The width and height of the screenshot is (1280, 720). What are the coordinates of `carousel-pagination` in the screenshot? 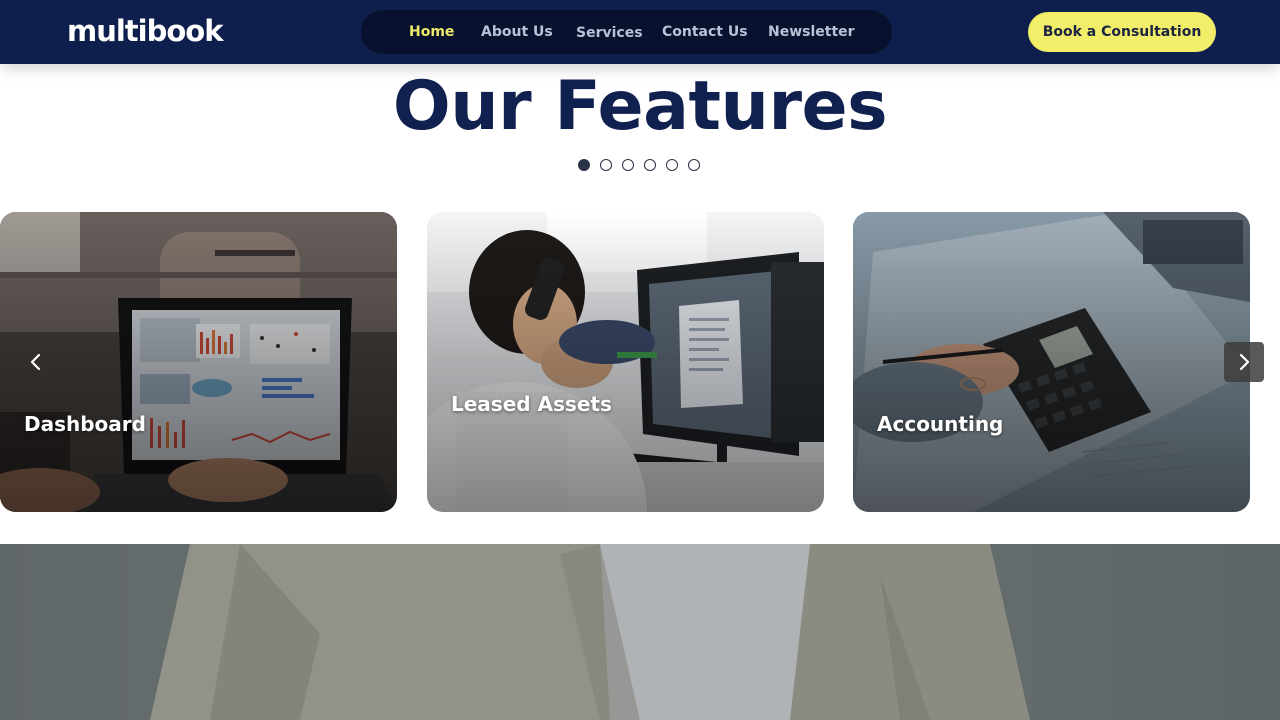 It's located at (639, 166).